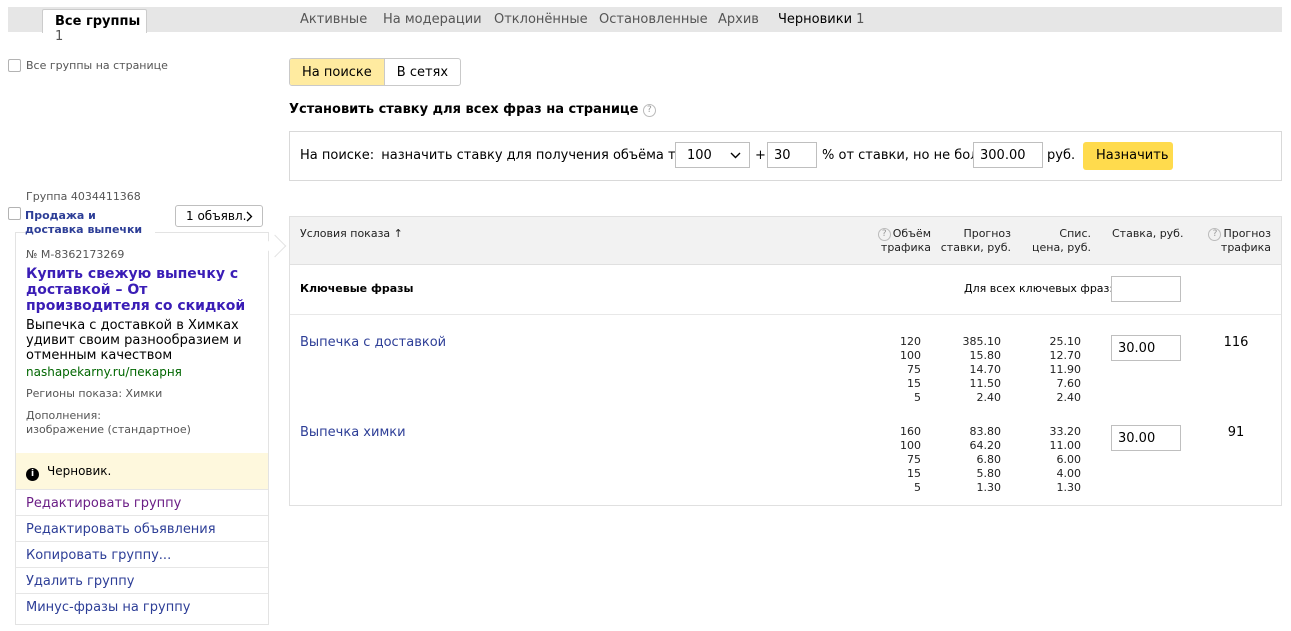 This screenshot has width=1291, height=631. I want to click on spend-value: 11.90, so click(1065, 369).